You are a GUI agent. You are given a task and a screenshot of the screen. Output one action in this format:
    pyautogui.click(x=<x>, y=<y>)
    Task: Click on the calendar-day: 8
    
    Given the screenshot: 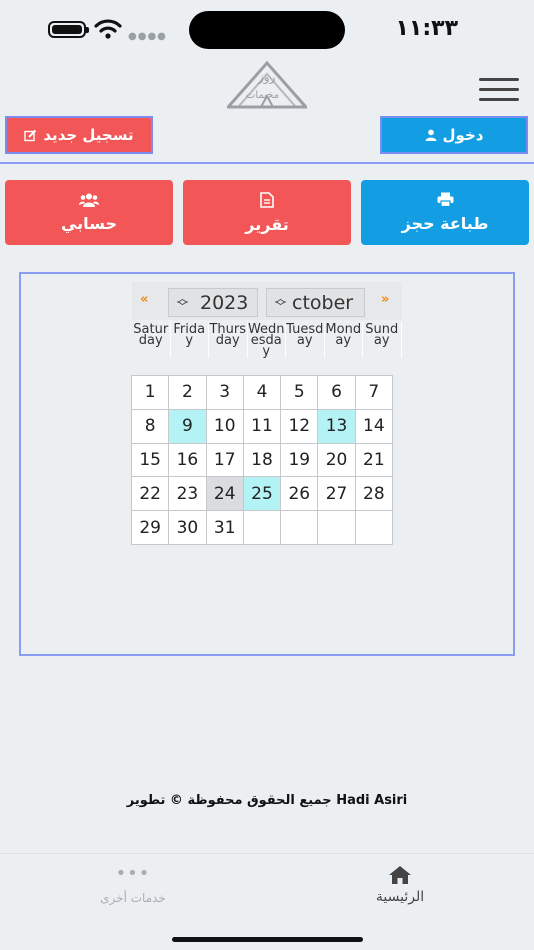 What is the action you would take?
    pyautogui.click(x=150, y=426)
    